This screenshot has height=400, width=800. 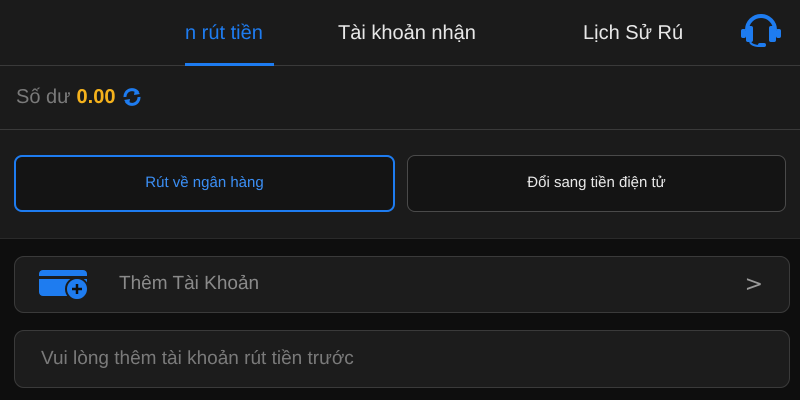 What do you see at coordinates (402, 359) in the screenshot?
I see `account-notice-field: Vui lòng thêm tài khoản rút tiền trước` at bounding box center [402, 359].